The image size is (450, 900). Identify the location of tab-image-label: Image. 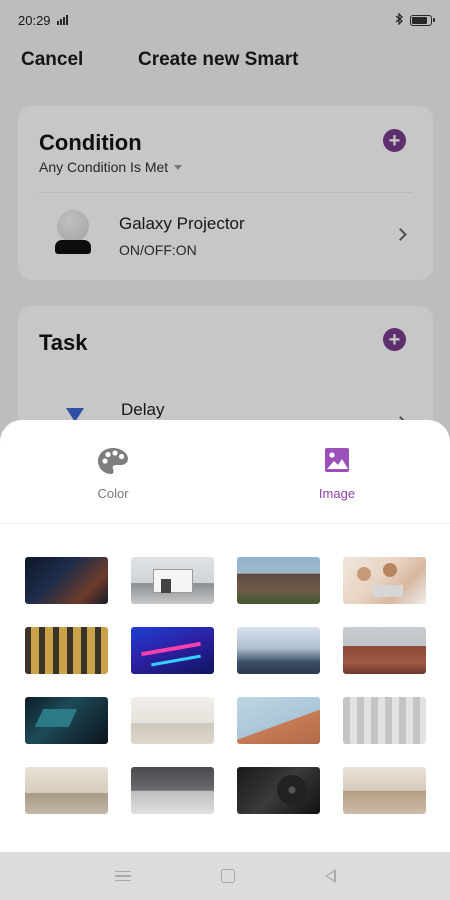
(337, 493).